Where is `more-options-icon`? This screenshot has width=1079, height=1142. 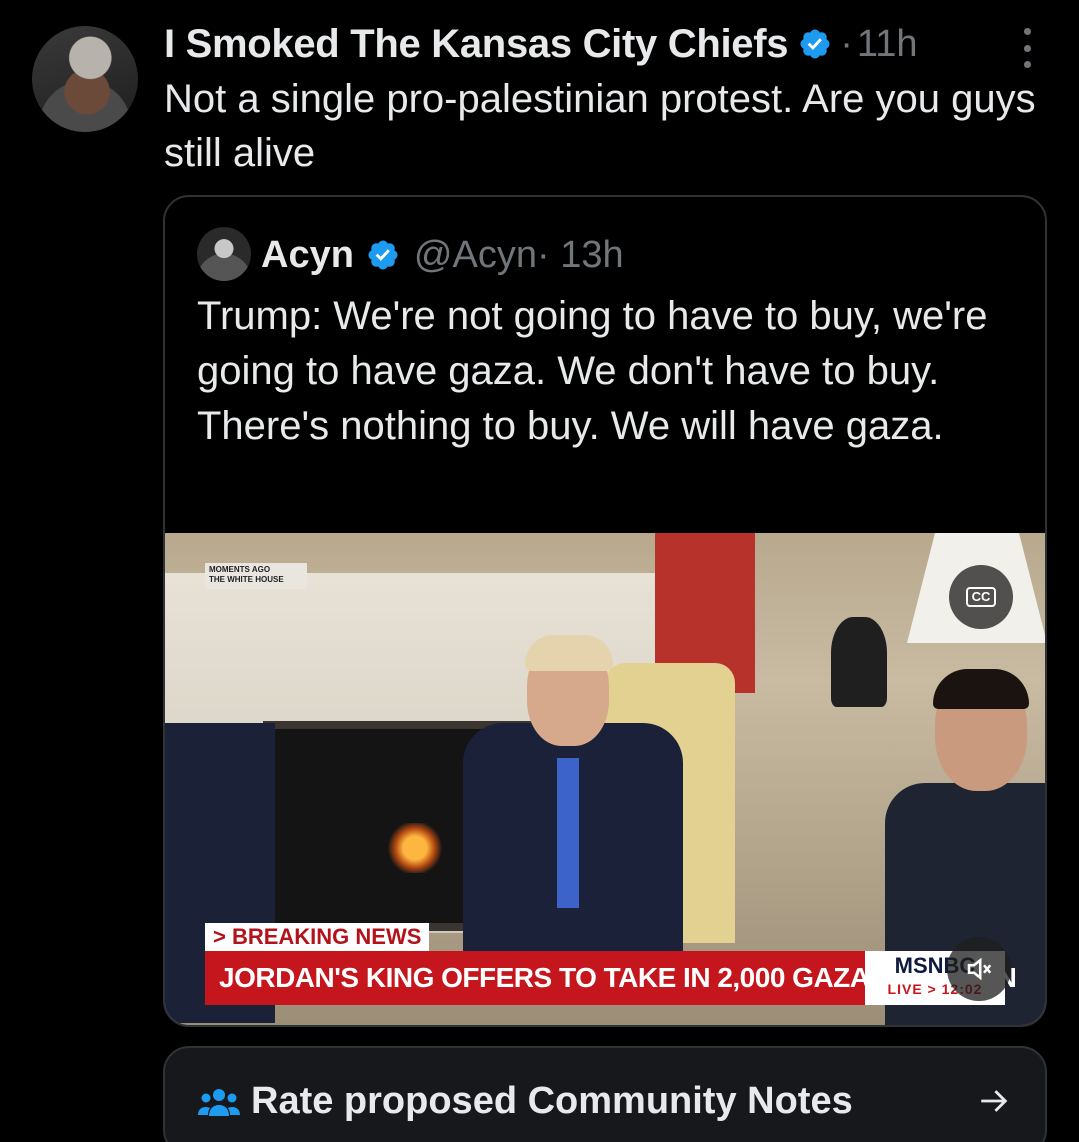 more-options-icon is located at coordinates (1027, 48).